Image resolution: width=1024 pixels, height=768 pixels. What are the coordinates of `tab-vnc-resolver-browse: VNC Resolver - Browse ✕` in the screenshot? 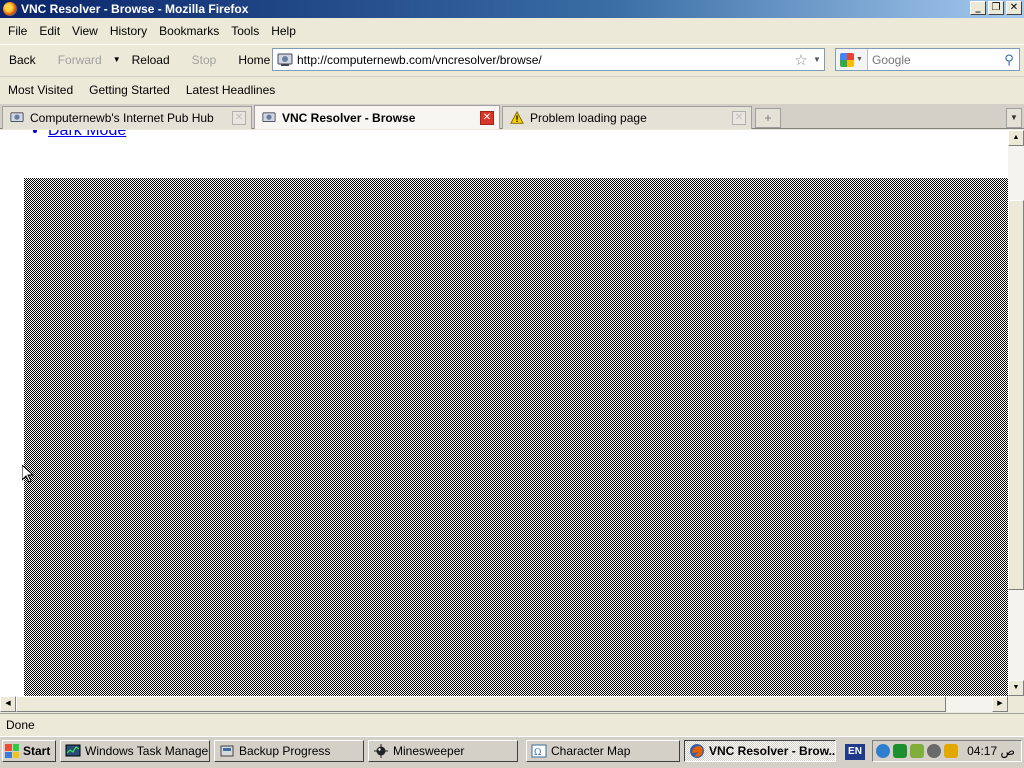 It's located at (377, 117).